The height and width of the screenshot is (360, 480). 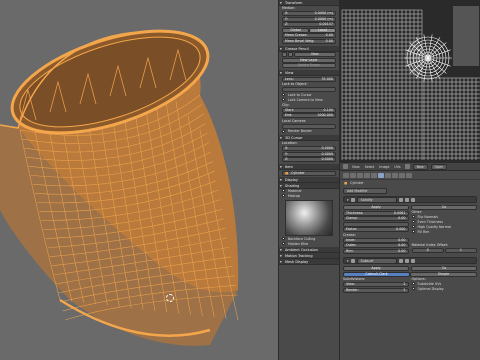 I want to click on solidify-name-field: Solidify, so click(x=376, y=199).